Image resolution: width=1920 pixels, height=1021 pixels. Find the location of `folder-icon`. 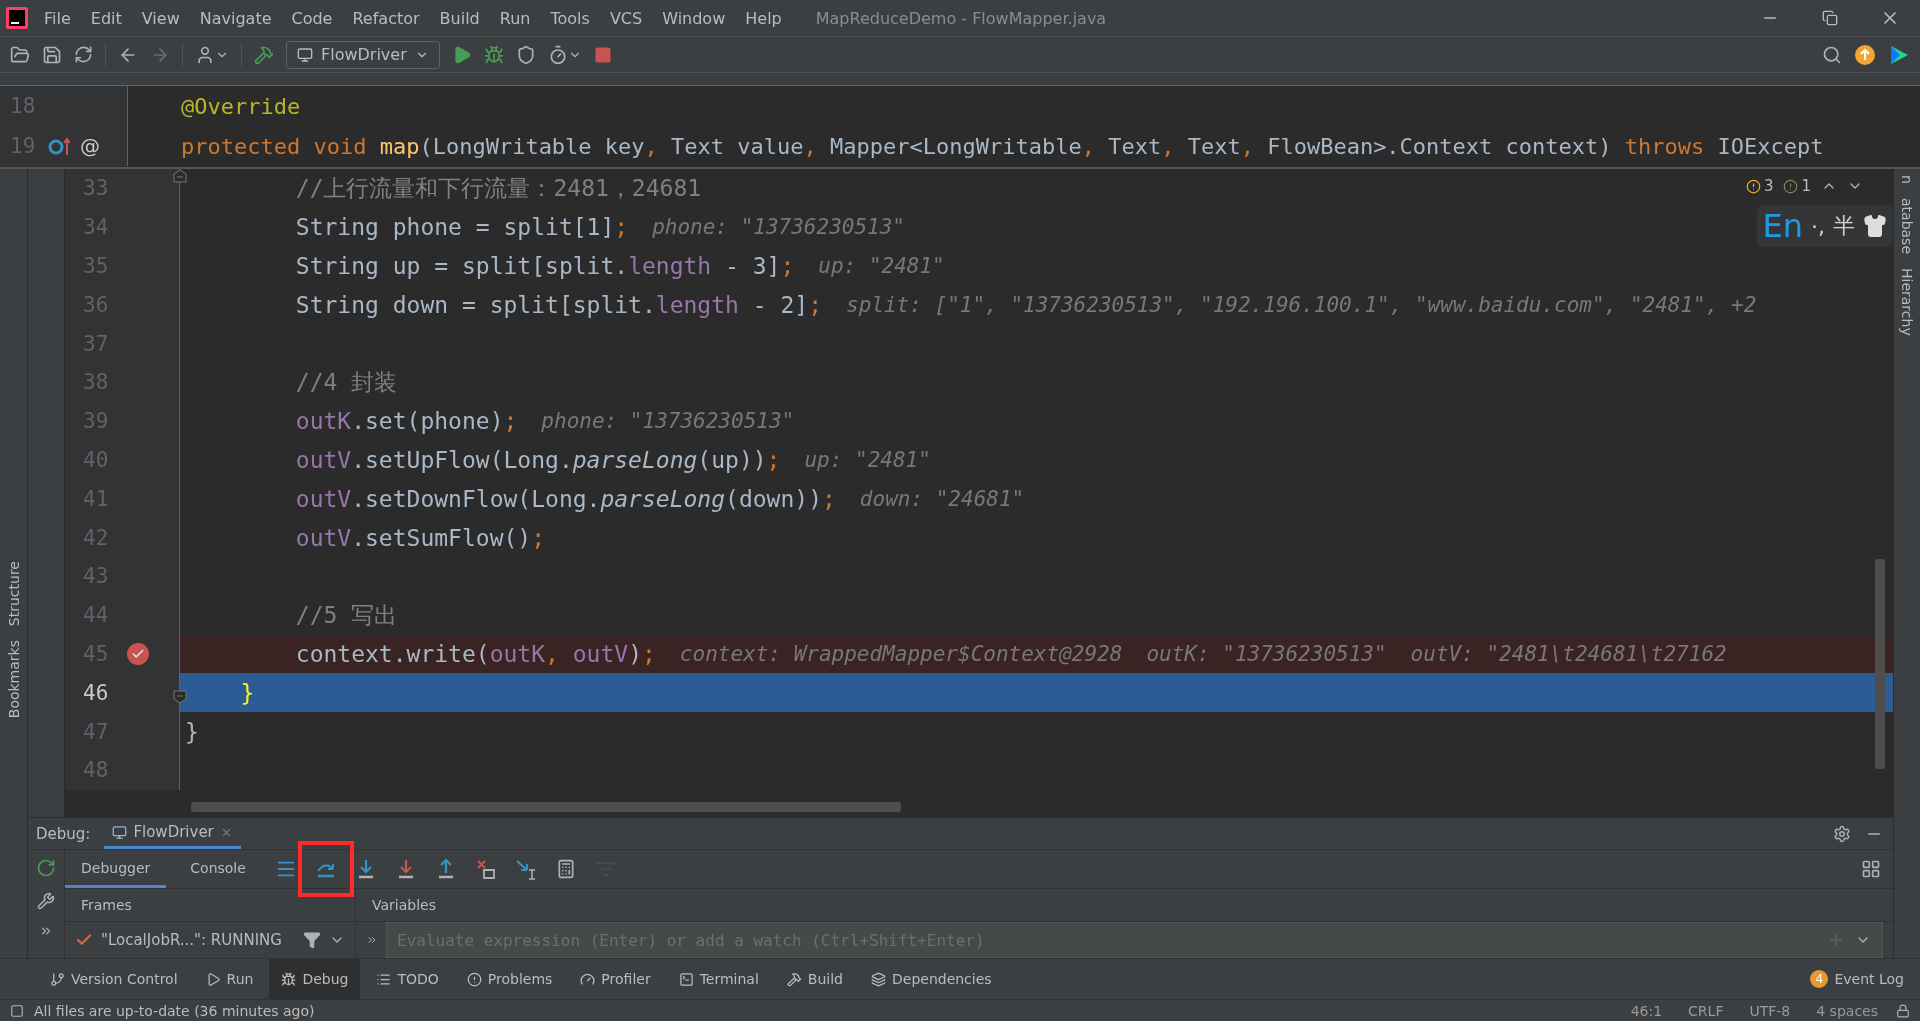

folder-icon is located at coordinates (20, 54).